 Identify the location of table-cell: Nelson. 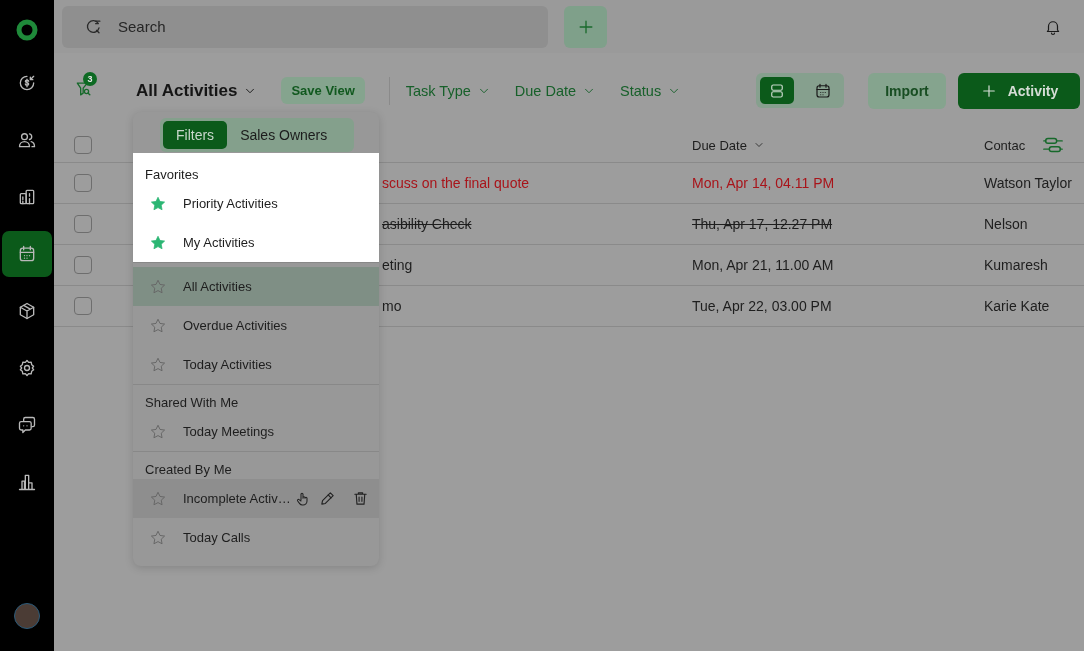
(1006, 224).